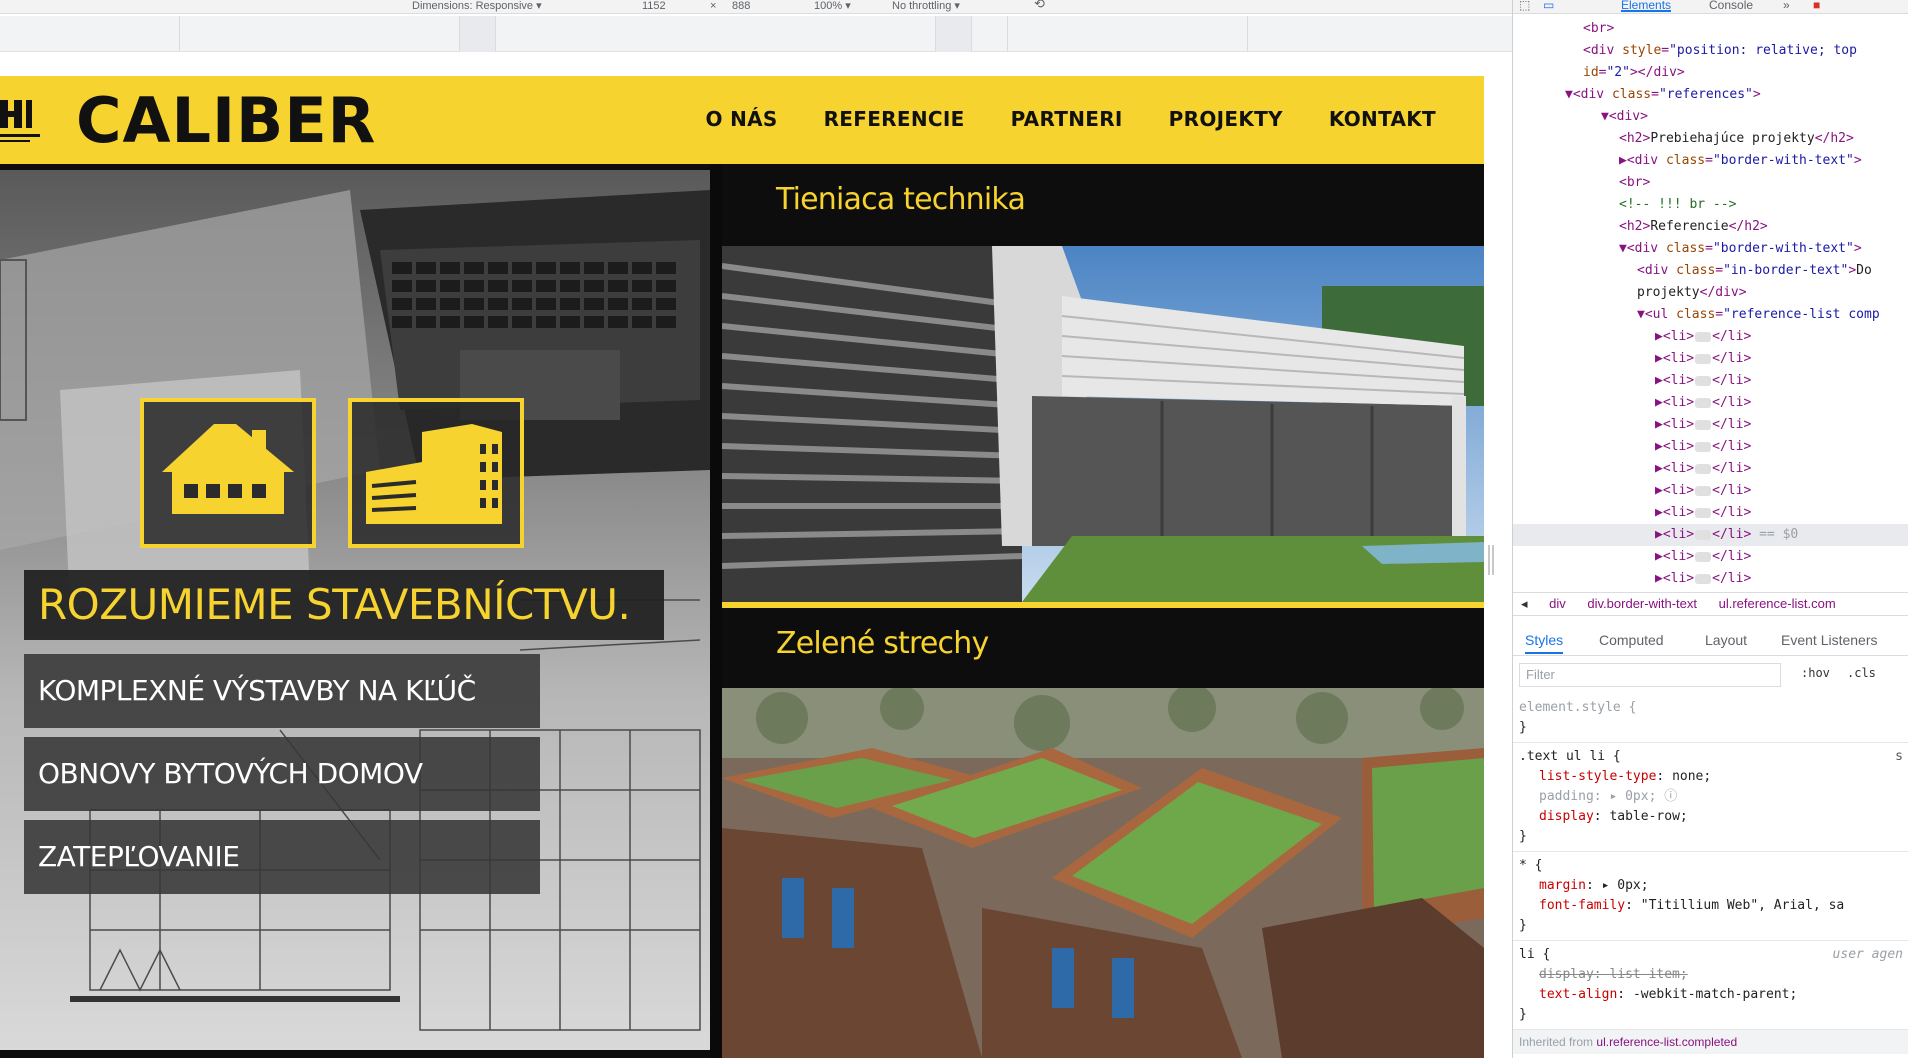  I want to click on tab-elements: Elements, so click(1646, 6).